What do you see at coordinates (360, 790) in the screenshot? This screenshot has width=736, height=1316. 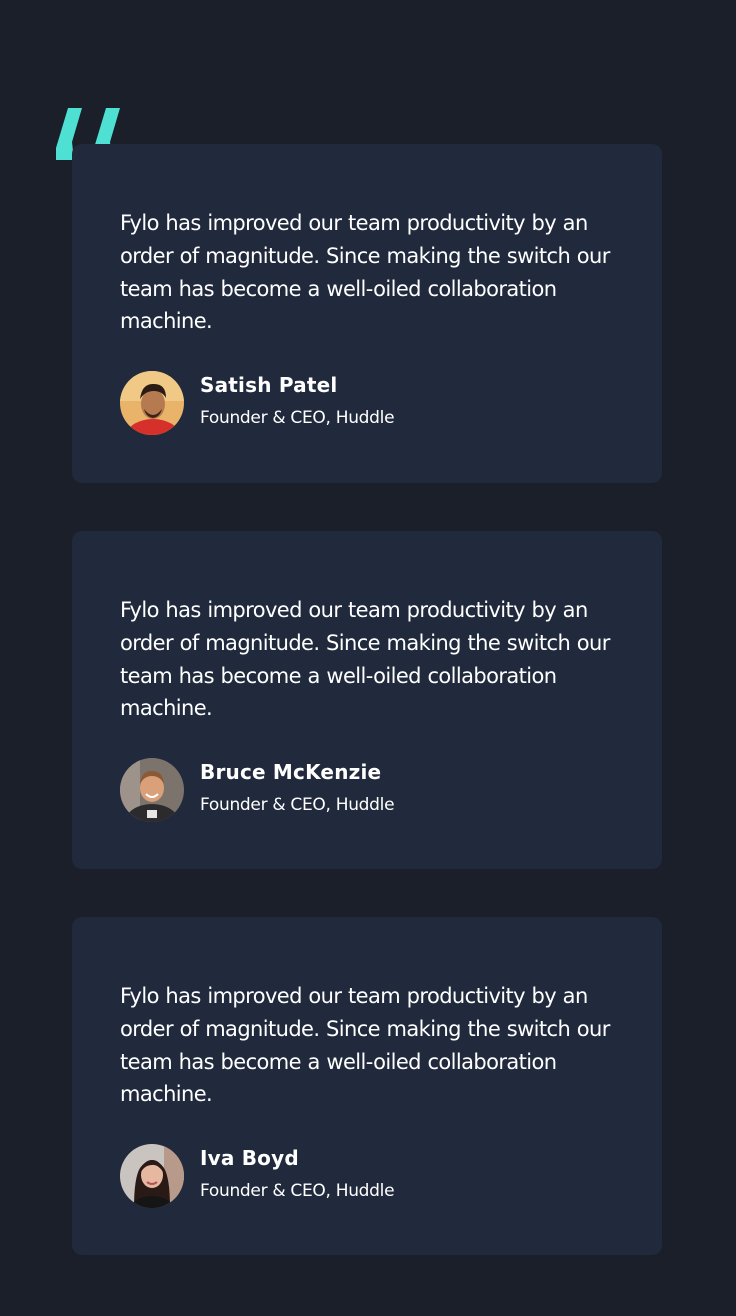 I see `testimonial-author: Bruce McKenzie Founder & CEO, Huddle` at bounding box center [360, 790].